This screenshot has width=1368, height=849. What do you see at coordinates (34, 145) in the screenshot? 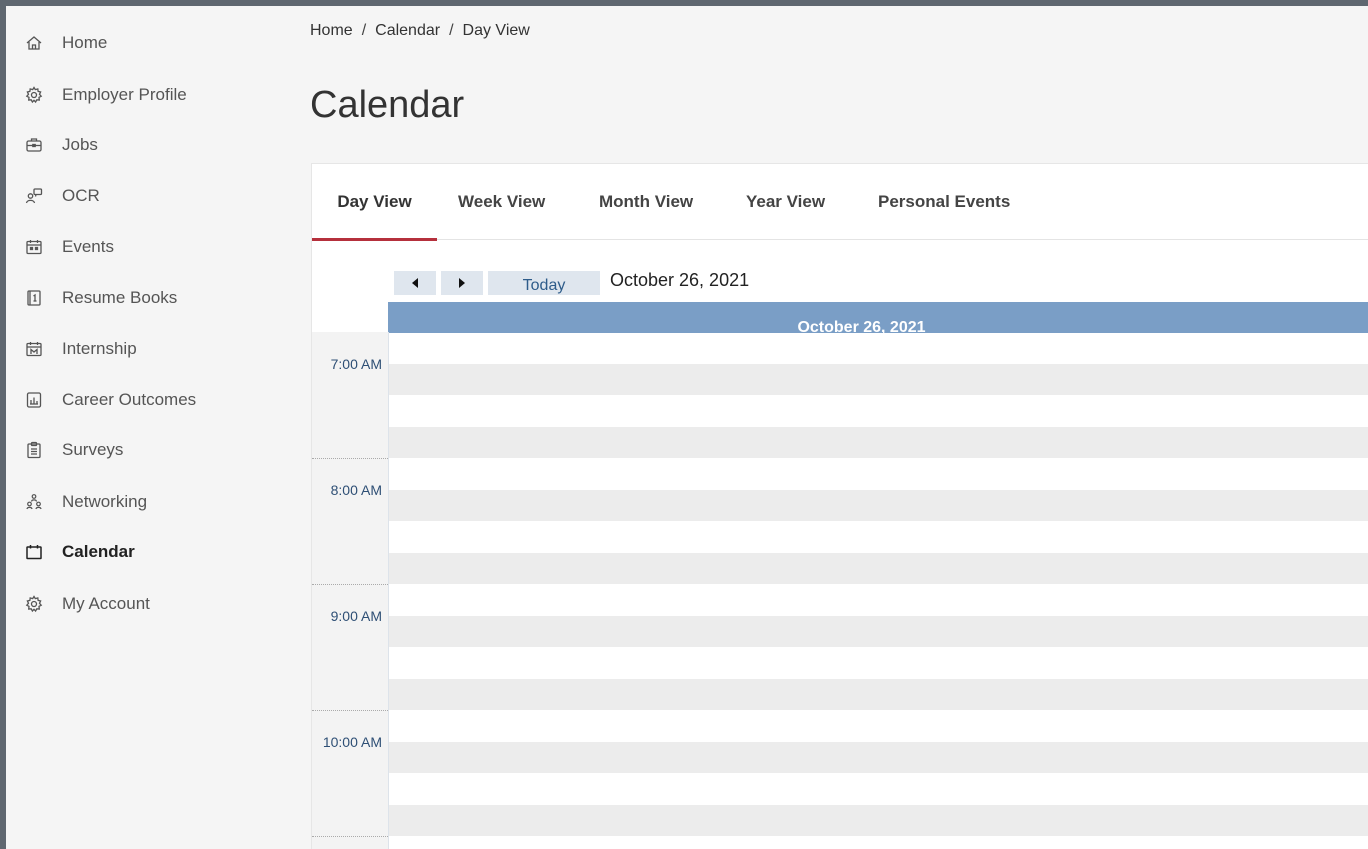
I see `briefcase-icon` at bounding box center [34, 145].